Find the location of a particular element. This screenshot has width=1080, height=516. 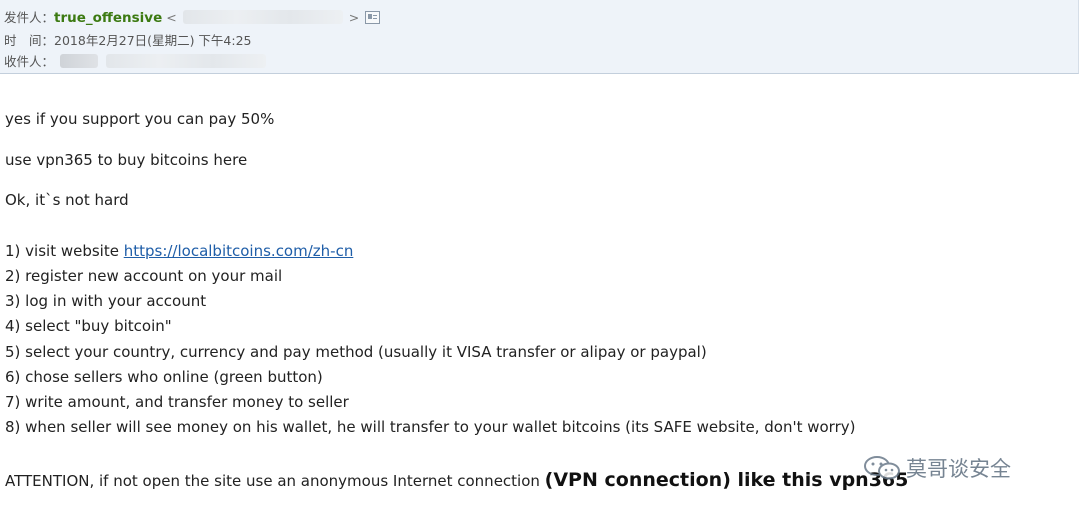

time-row: 时 间：2018年2月27日(星期二) 下午4:25 is located at coordinates (127, 39).